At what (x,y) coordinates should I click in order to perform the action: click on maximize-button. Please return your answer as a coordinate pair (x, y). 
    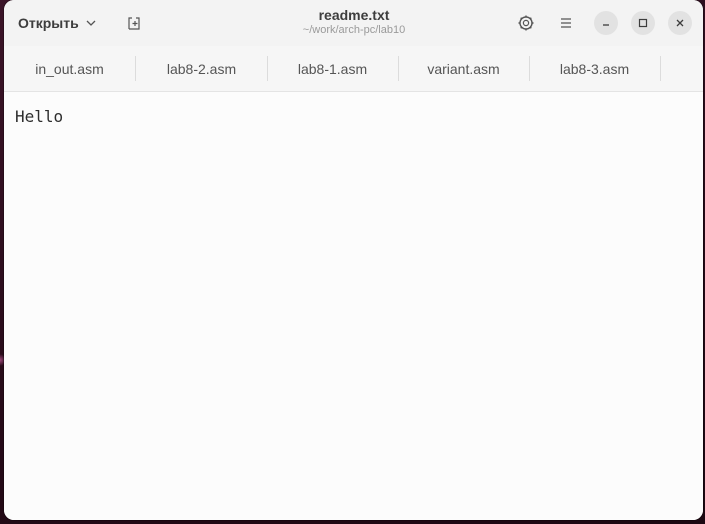
    Looking at the image, I should click on (643, 23).